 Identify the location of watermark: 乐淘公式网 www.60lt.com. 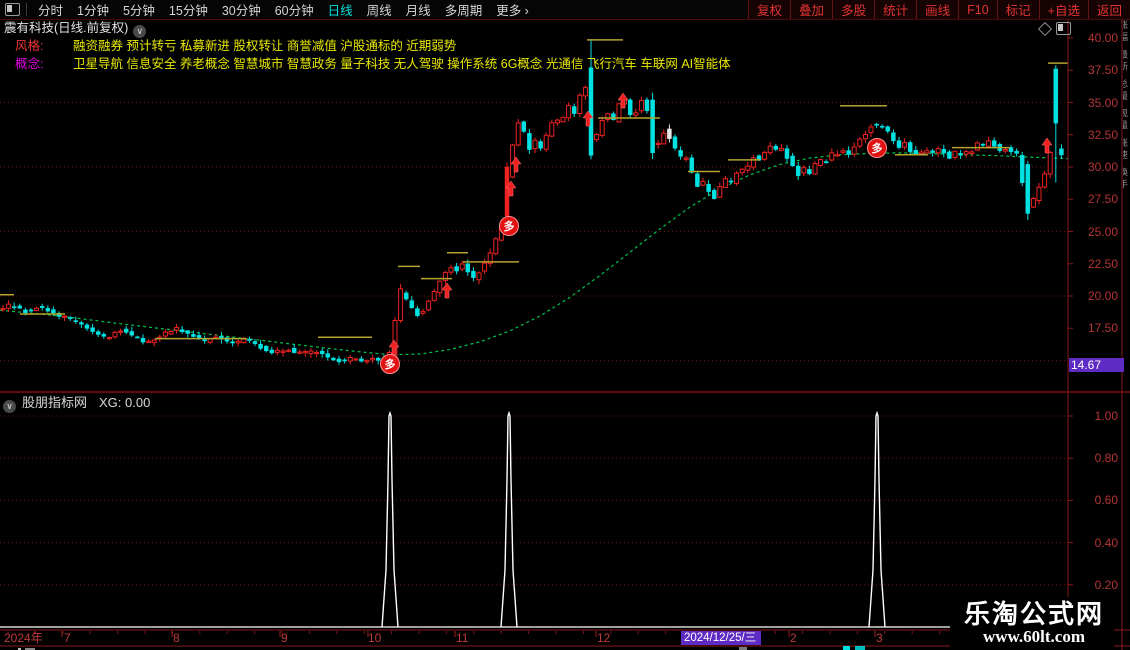
(1031, 623).